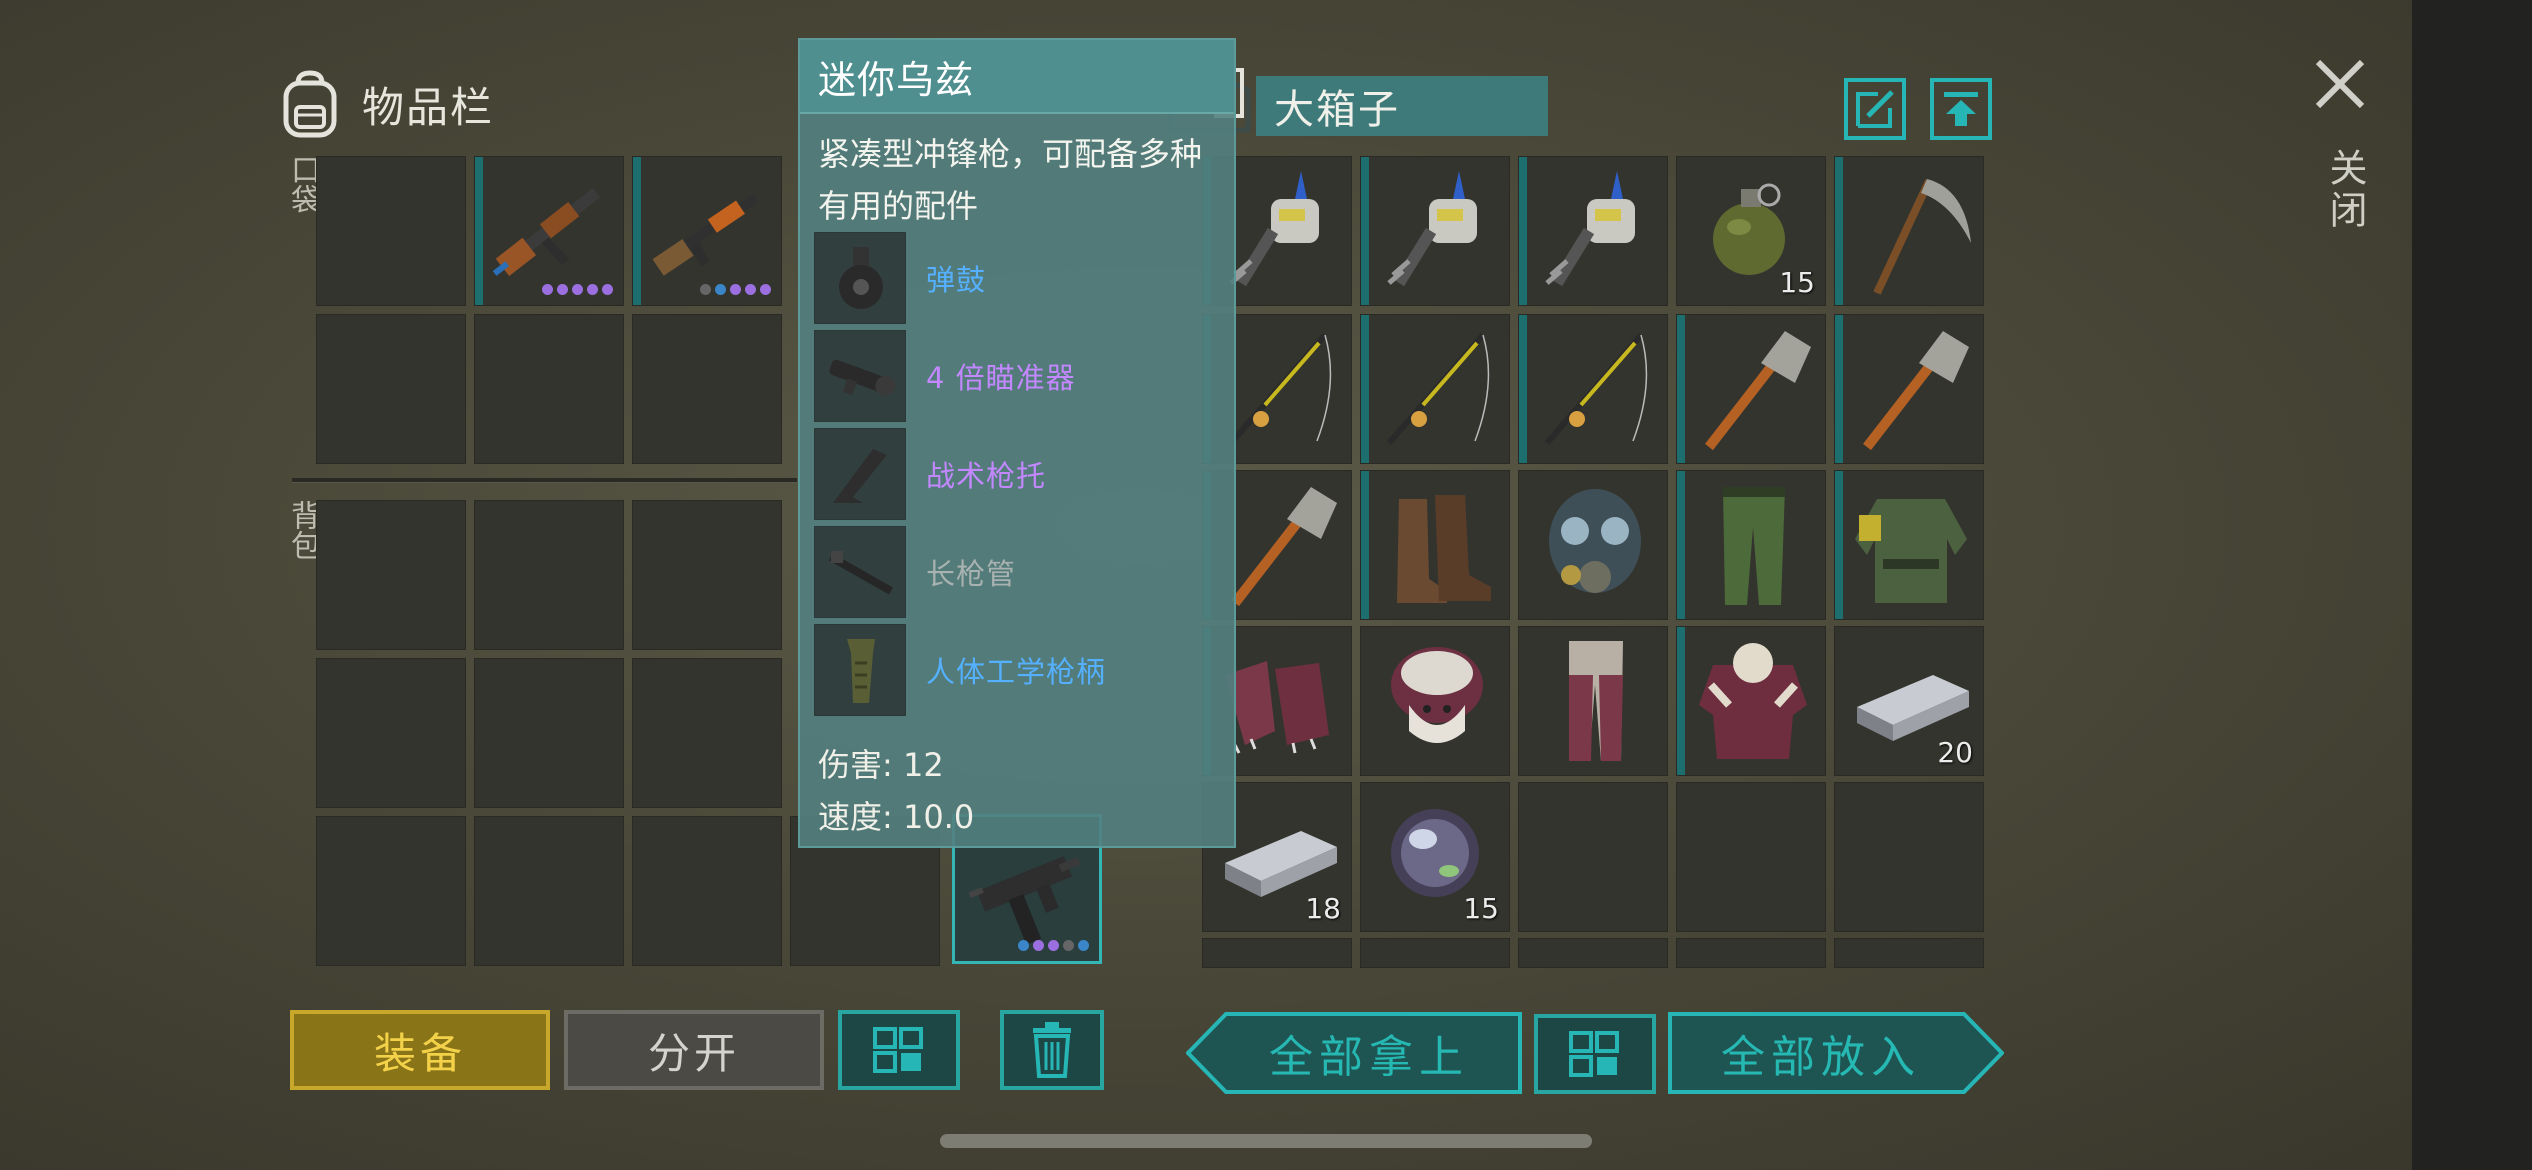 The image size is (2532, 1170). What do you see at coordinates (1821, 1057) in the screenshot?
I see `put-all-label: 全部放入` at bounding box center [1821, 1057].